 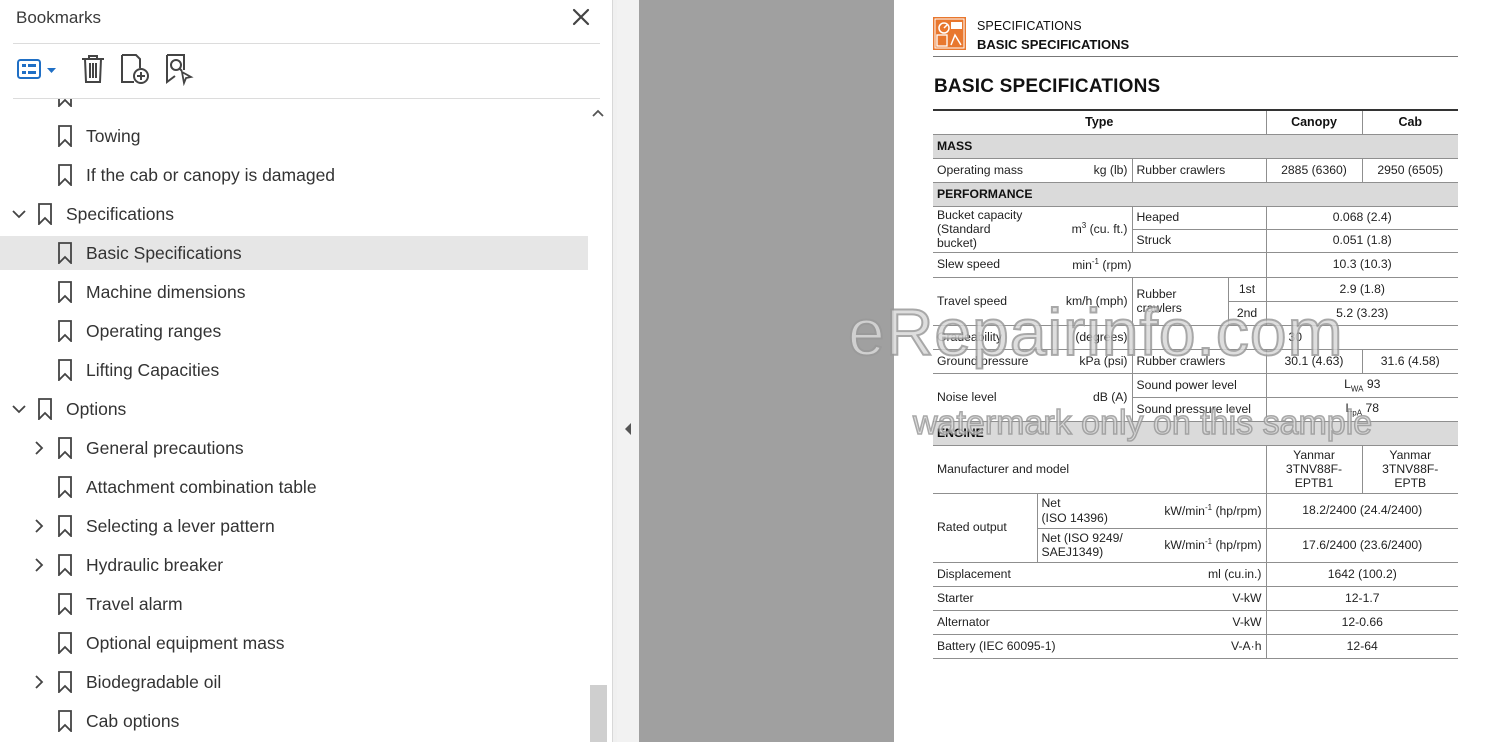 What do you see at coordinates (1361, 241) in the screenshot?
I see `cell-value: 0.051 (1.8)` at bounding box center [1361, 241].